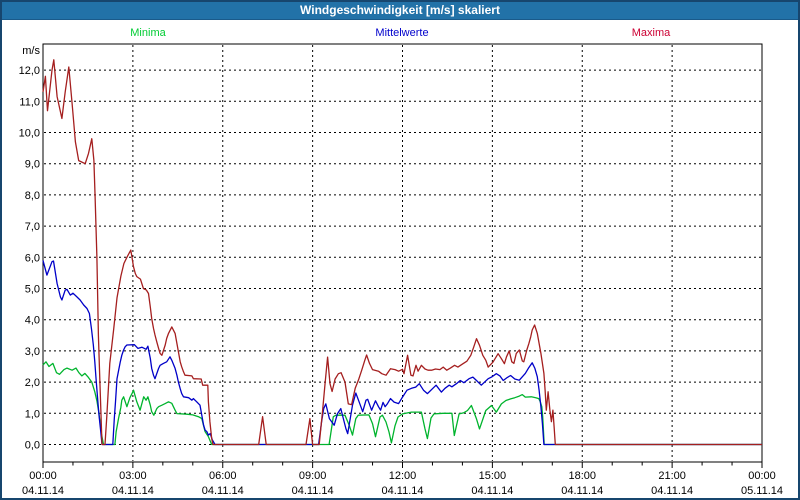 The width and height of the screenshot is (800, 500). I want to click on y-tick-label: 6,0, so click(32, 258).